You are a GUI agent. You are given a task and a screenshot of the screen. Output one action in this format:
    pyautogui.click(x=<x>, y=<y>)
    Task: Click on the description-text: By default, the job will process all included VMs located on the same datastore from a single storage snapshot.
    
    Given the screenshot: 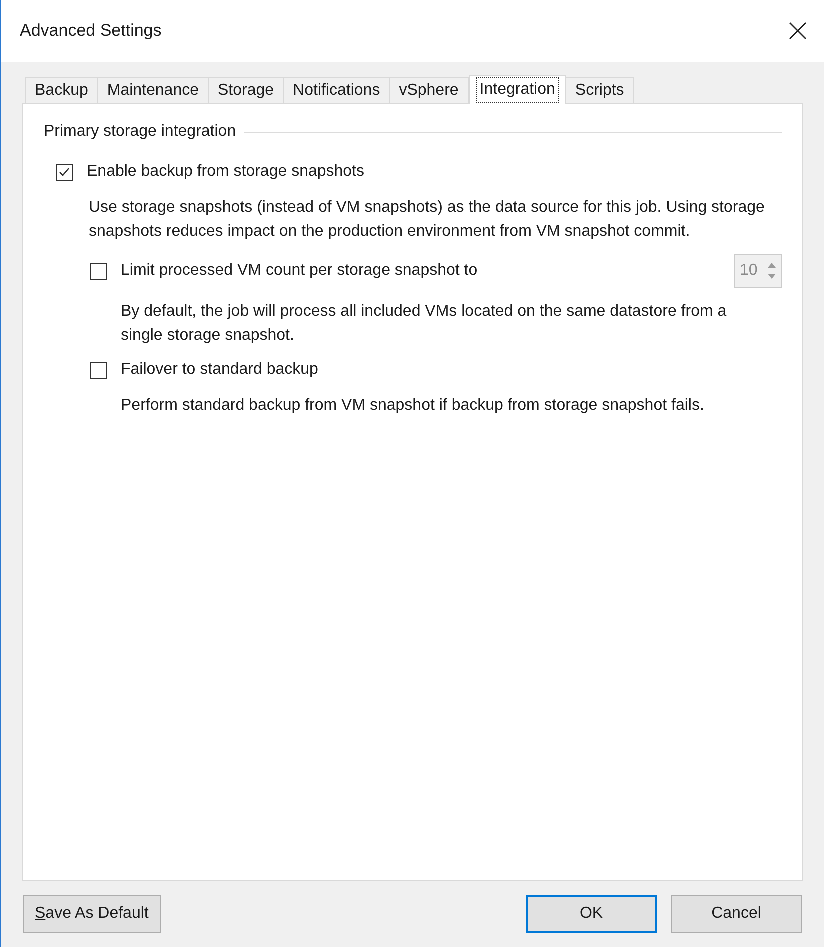 What is the action you would take?
    pyautogui.click(x=424, y=324)
    